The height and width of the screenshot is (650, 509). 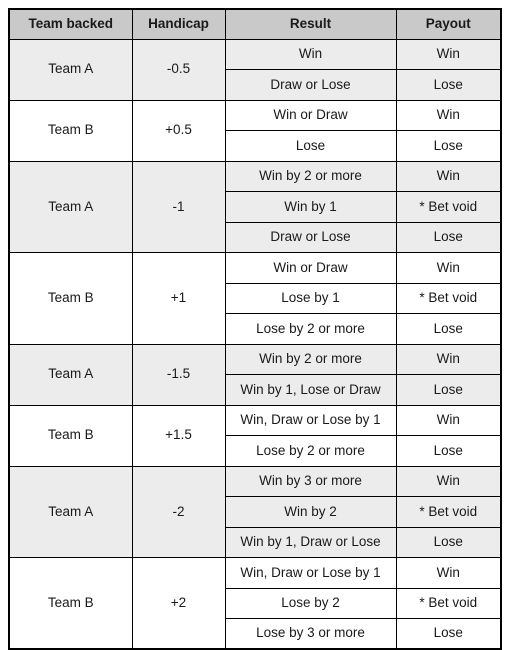 What do you see at coordinates (310, 54) in the screenshot?
I see `cell-result: Win` at bounding box center [310, 54].